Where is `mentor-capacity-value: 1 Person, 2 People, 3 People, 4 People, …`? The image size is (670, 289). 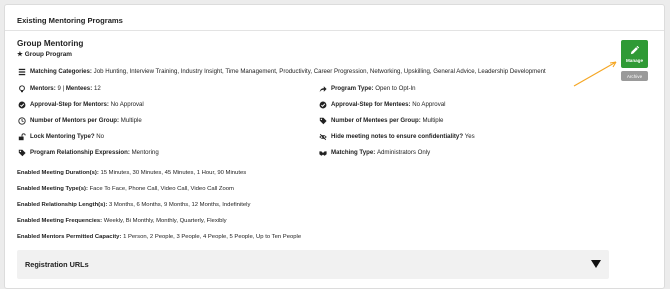
mentor-capacity-value: 1 Person, 2 People, 3 People, 4 People, … is located at coordinates (212, 237).